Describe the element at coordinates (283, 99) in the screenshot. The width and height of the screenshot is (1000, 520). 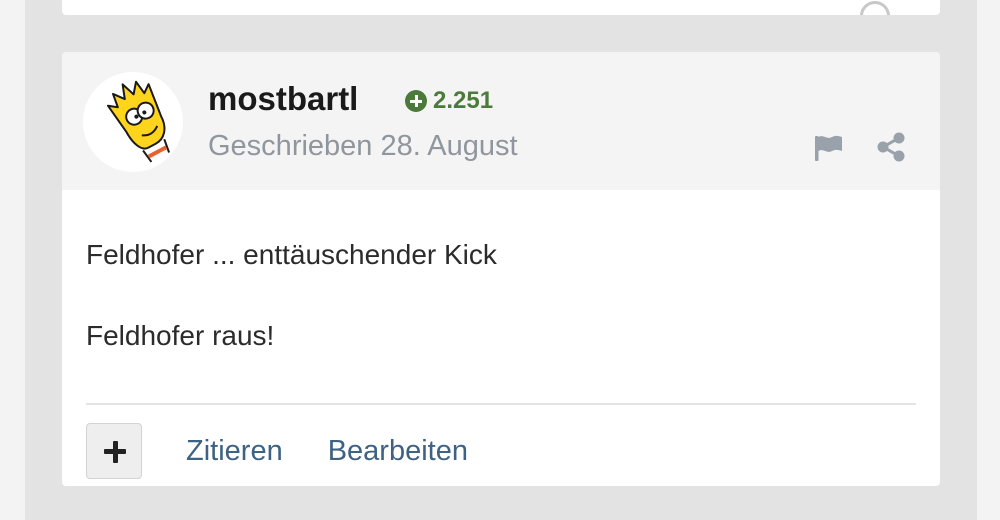
I see `author-name: mostbartl` at that location.